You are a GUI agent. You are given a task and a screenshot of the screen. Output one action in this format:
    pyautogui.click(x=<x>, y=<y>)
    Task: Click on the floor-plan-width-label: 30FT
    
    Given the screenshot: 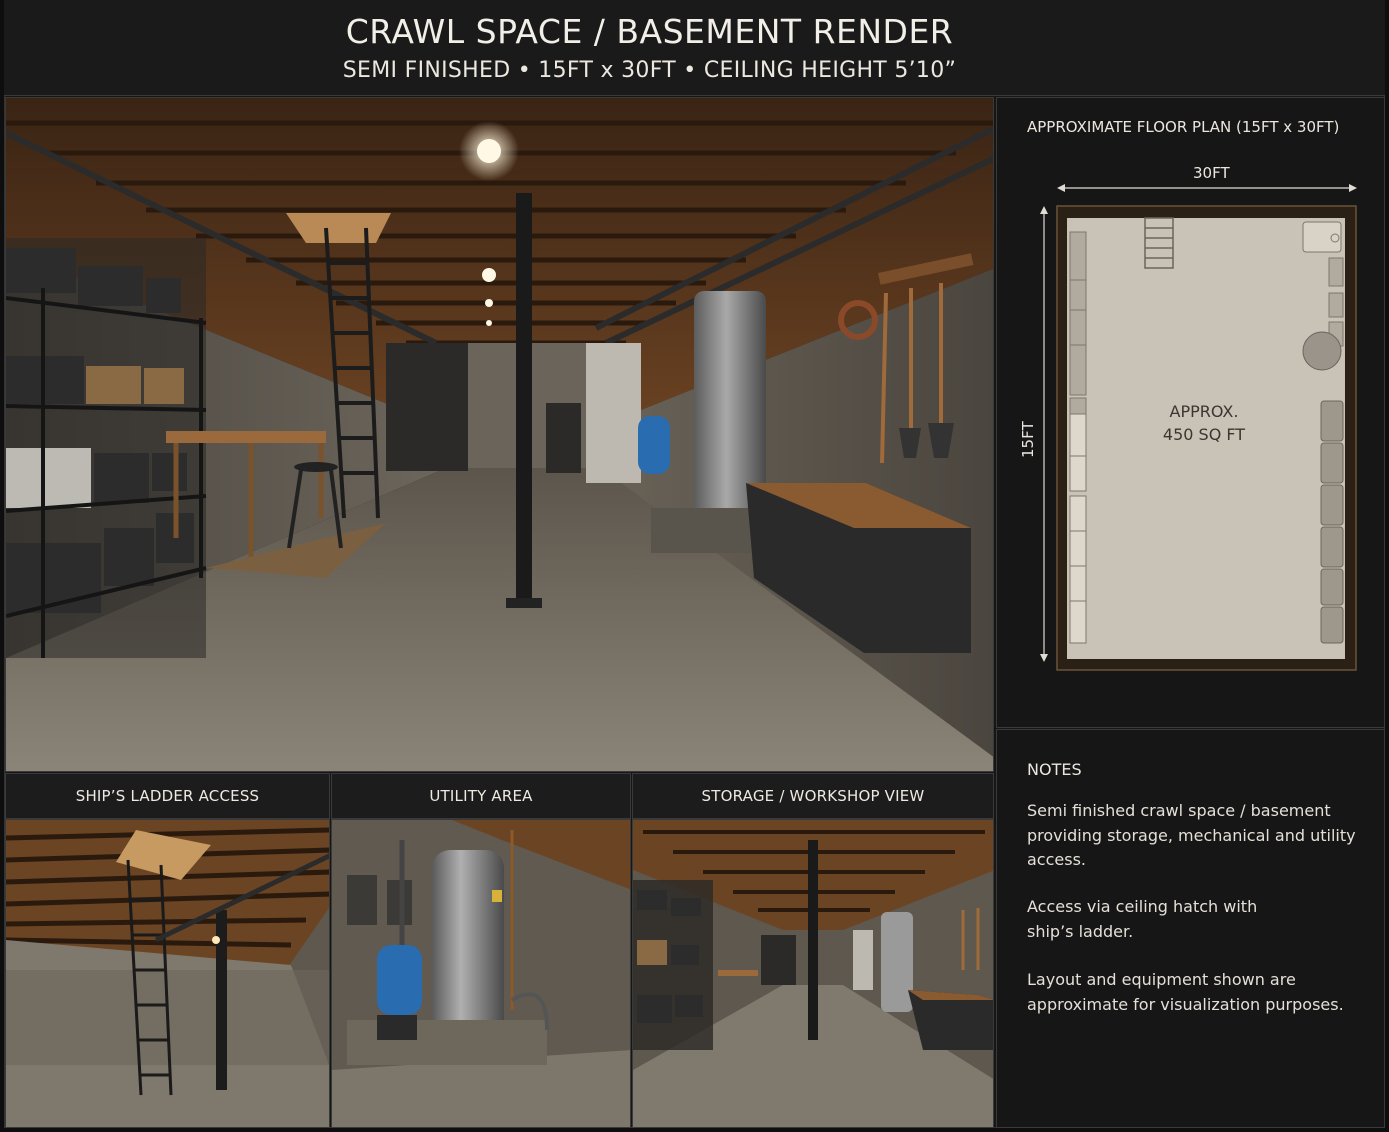 What is the action you would take?
    pyautogui.click(x=1211, y=173)
    